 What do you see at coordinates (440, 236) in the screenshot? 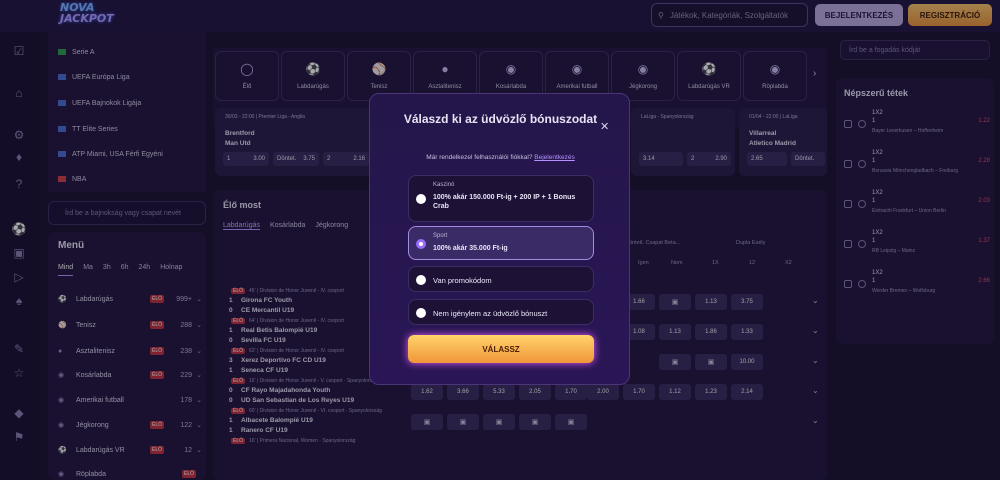
I see `option-category: Sport` at bounding box center [440, 236].